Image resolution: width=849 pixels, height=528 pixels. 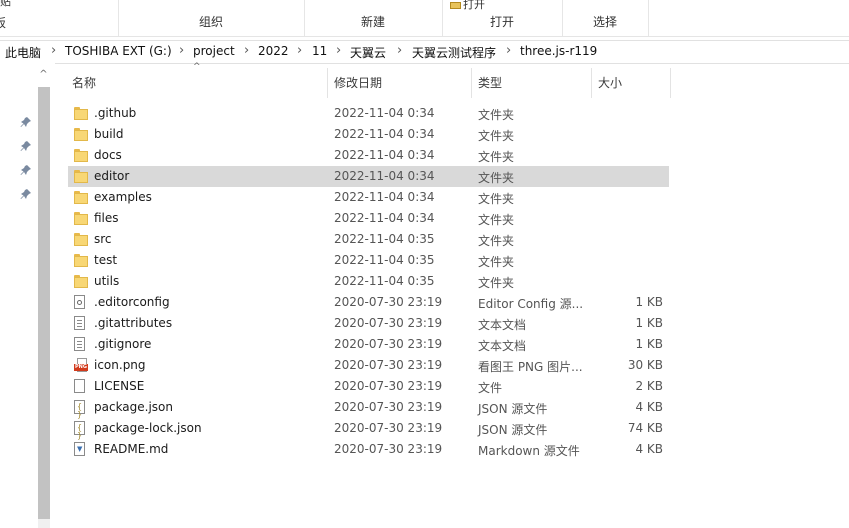 I want to click on png-file-icon: PNG, so click(x=82, y=365).